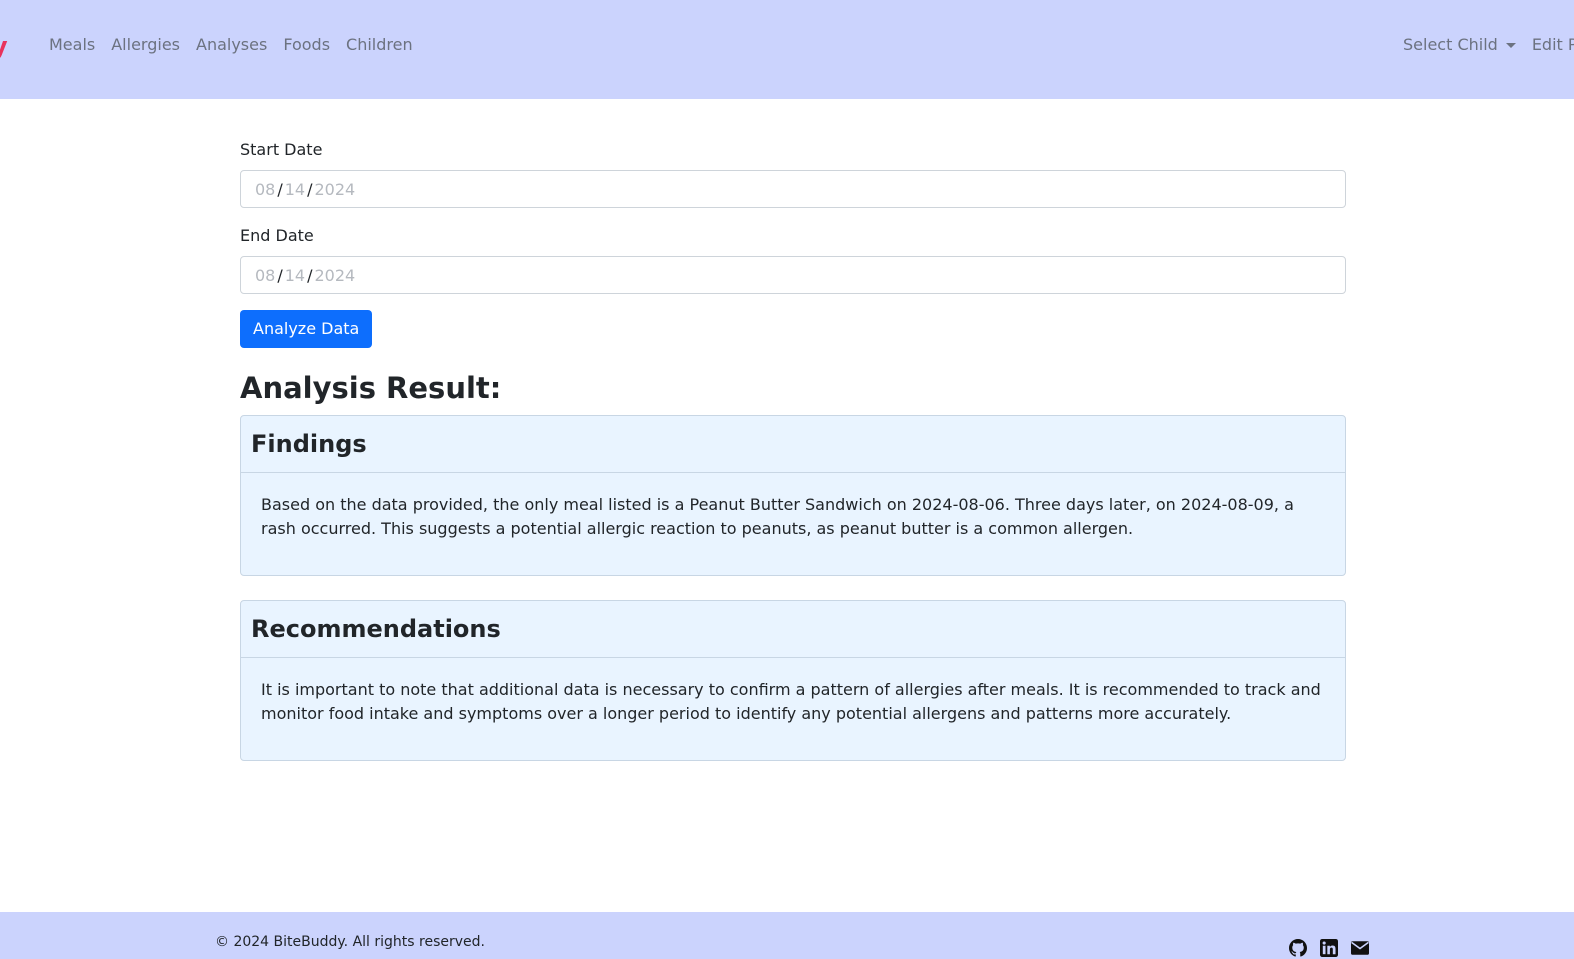 This screenshot has height=959, width=1574. What do you see at coordinates (793, 275) in the screenshot?
I see `end-date-input: 08 / 14 / 2024` at bounding box center [793, 275].